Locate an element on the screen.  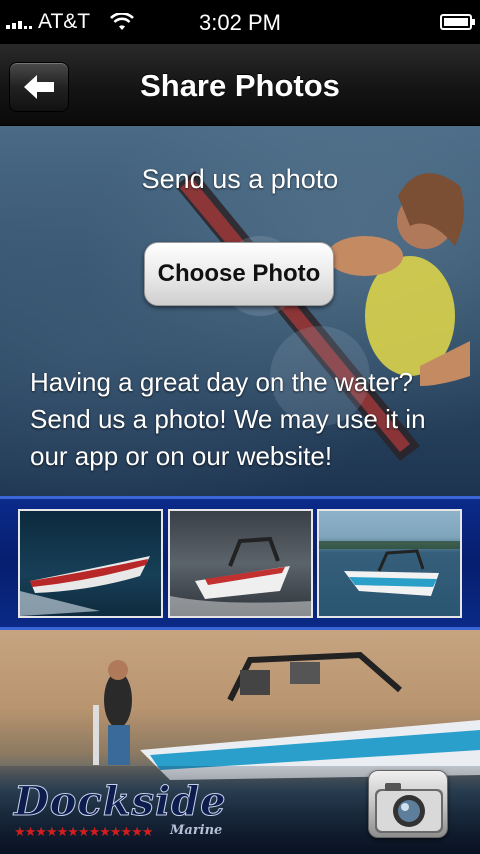
boat-photo-1-image is located at coordinates (85, 586).